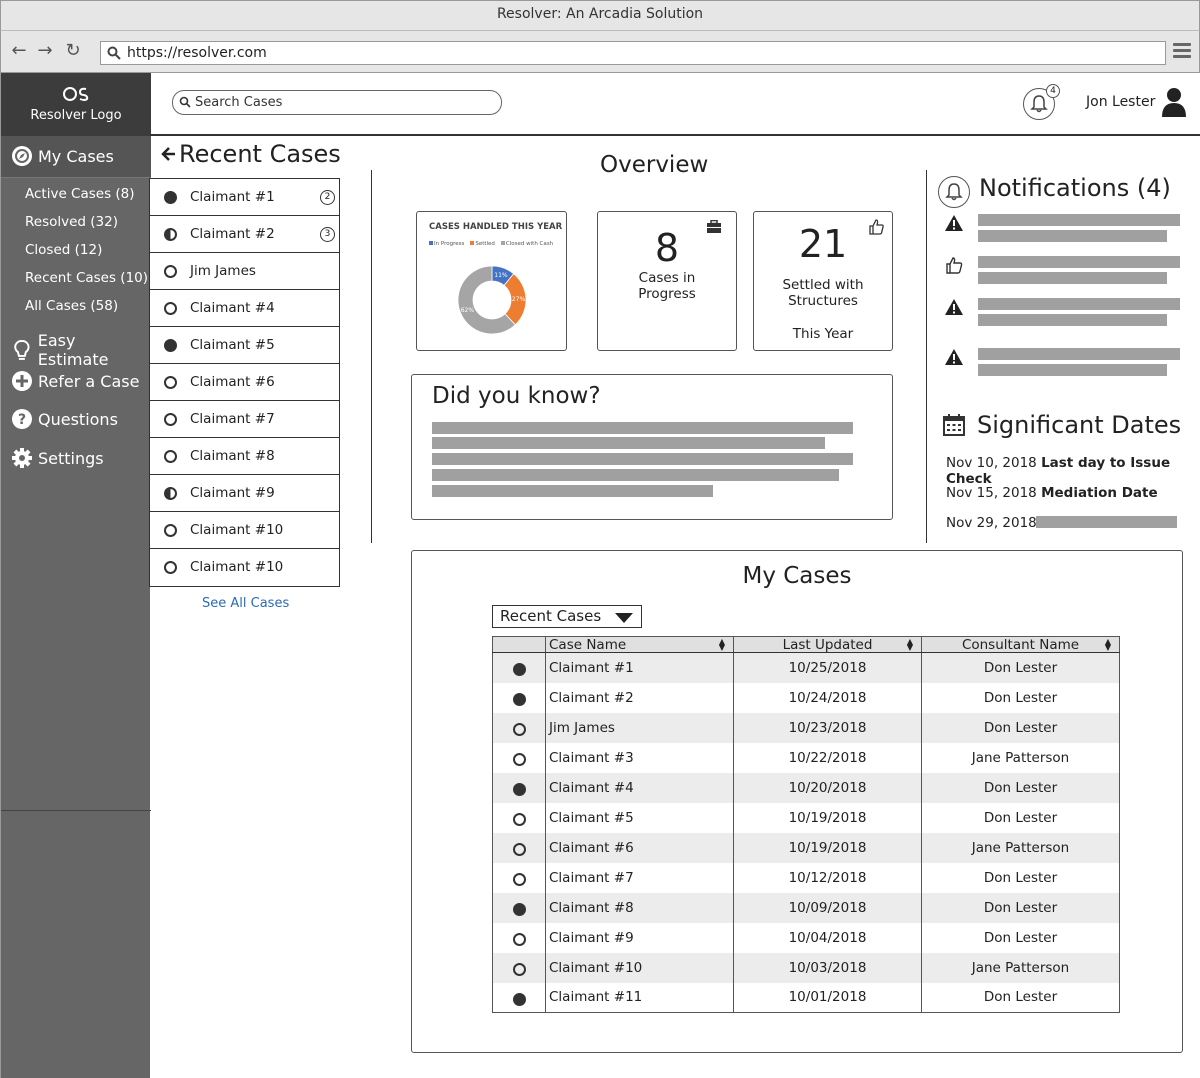  I want to click on gear-icon, so click(22, 458).